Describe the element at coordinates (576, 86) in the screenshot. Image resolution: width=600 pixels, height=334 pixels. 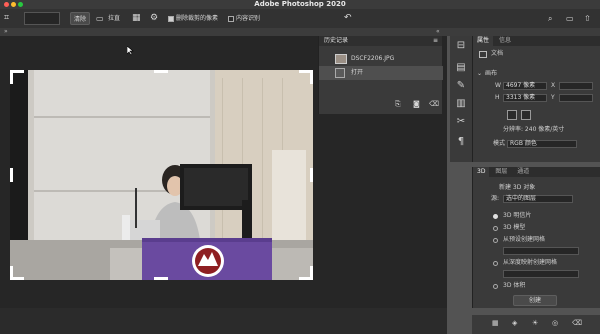
I see `x-field` at that location.